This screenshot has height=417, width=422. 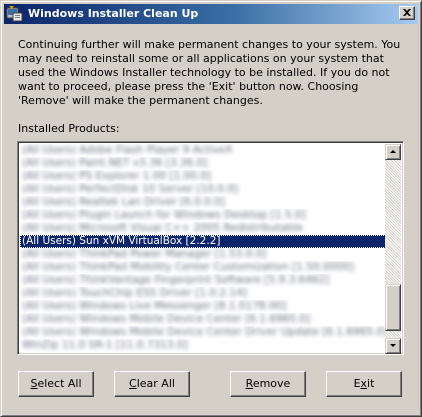 I want to click on list-item-label: (All Users) Adobe Flash Player 9 ActiveX, so click(x=127, y=150).